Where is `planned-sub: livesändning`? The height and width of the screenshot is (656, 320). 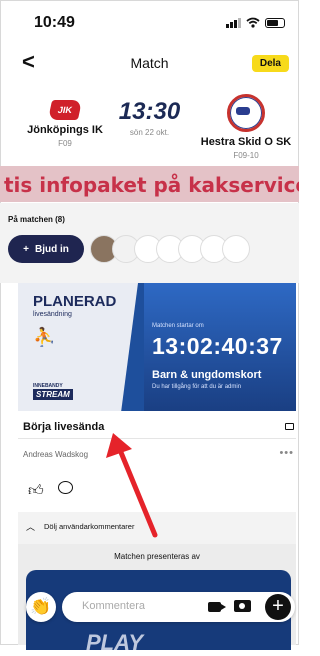
planned-sub: livesändning is located at coordinates (52, 314).